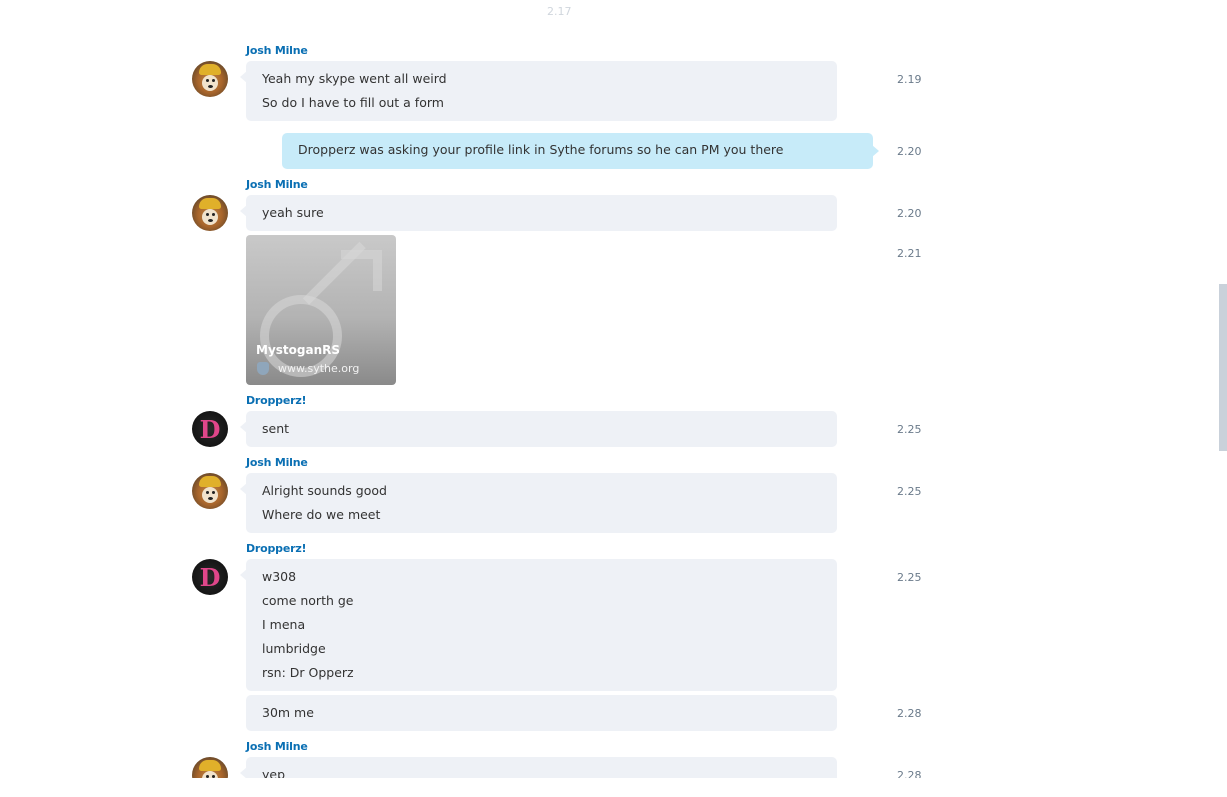 Image resolution: width=1227 pixels, height=797 pixels. What do you see at coordinates (274, 772) in the screenshot?
I see `message-line: yep` at bounding box center [274, 772].